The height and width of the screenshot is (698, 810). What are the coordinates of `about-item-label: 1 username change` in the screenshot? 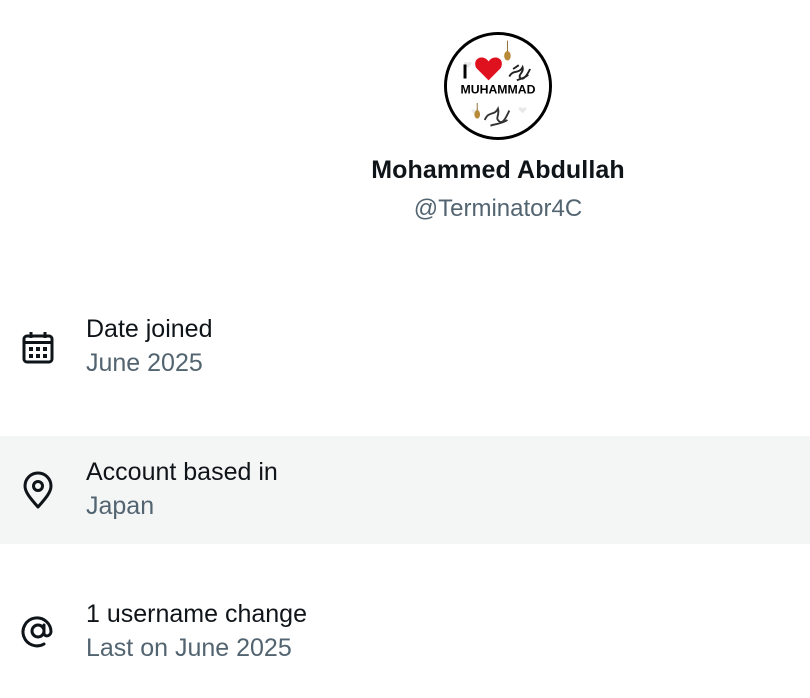 It's located at (196, 614).